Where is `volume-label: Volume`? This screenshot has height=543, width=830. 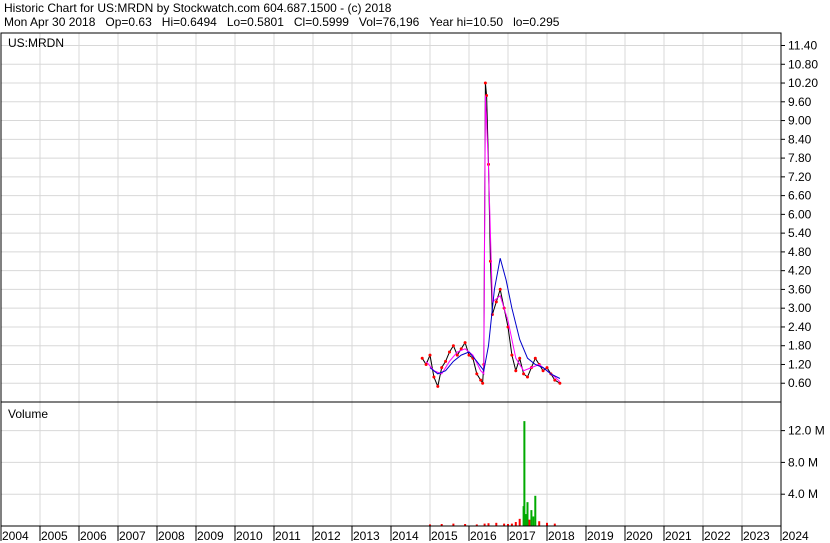
volume-label: Volume is located at coordinates (28, 414).